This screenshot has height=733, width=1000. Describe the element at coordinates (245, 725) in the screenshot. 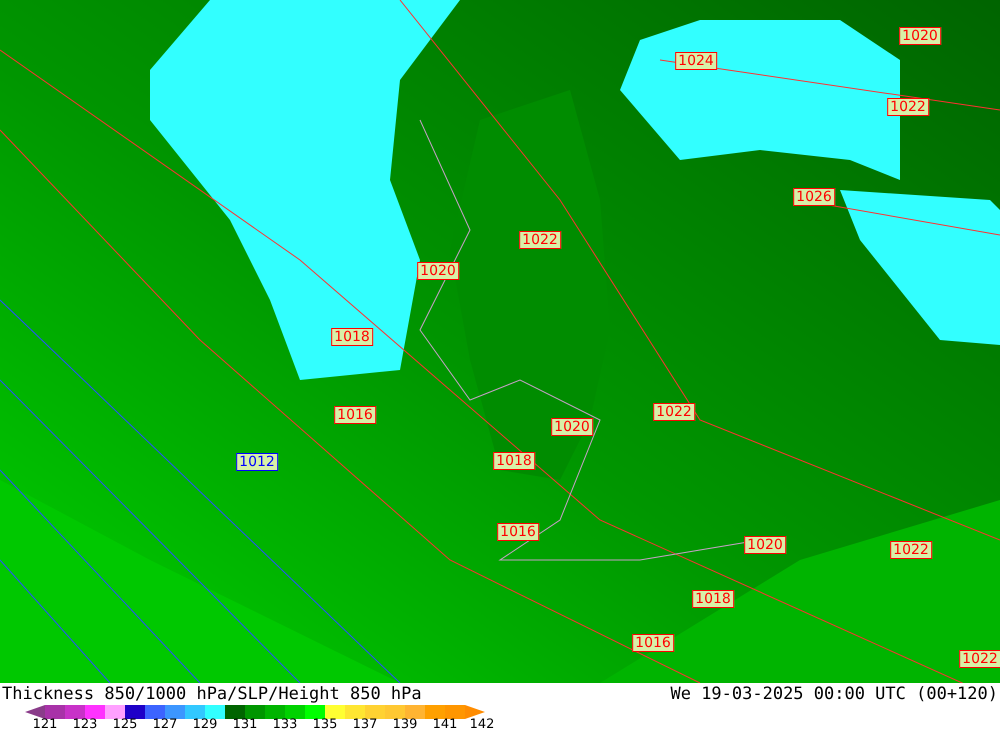

I see `scale-tick-label: 131` at that location.